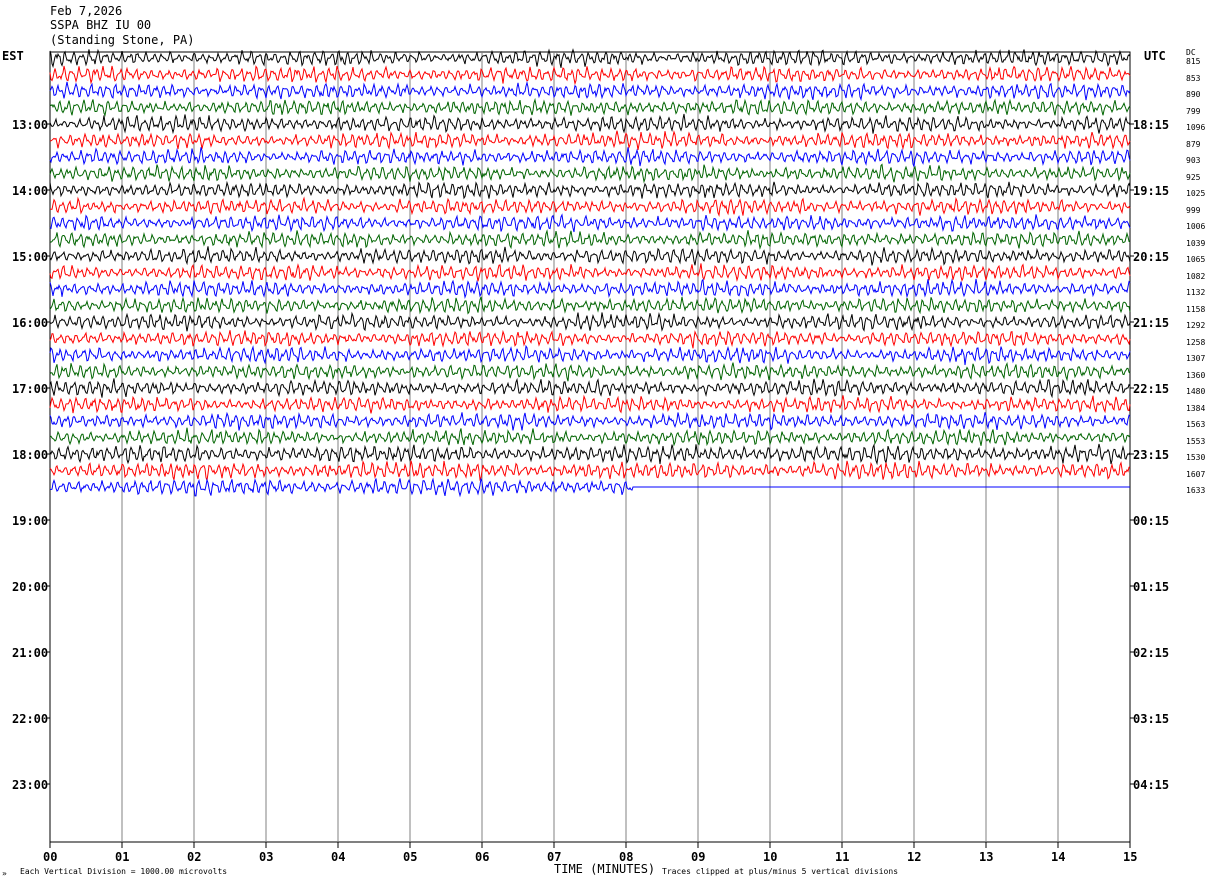  What do you see at coordinates (1196, 309) in the screenshot?
I see `dc-value: 1158` at bounding box center [1196, 309].